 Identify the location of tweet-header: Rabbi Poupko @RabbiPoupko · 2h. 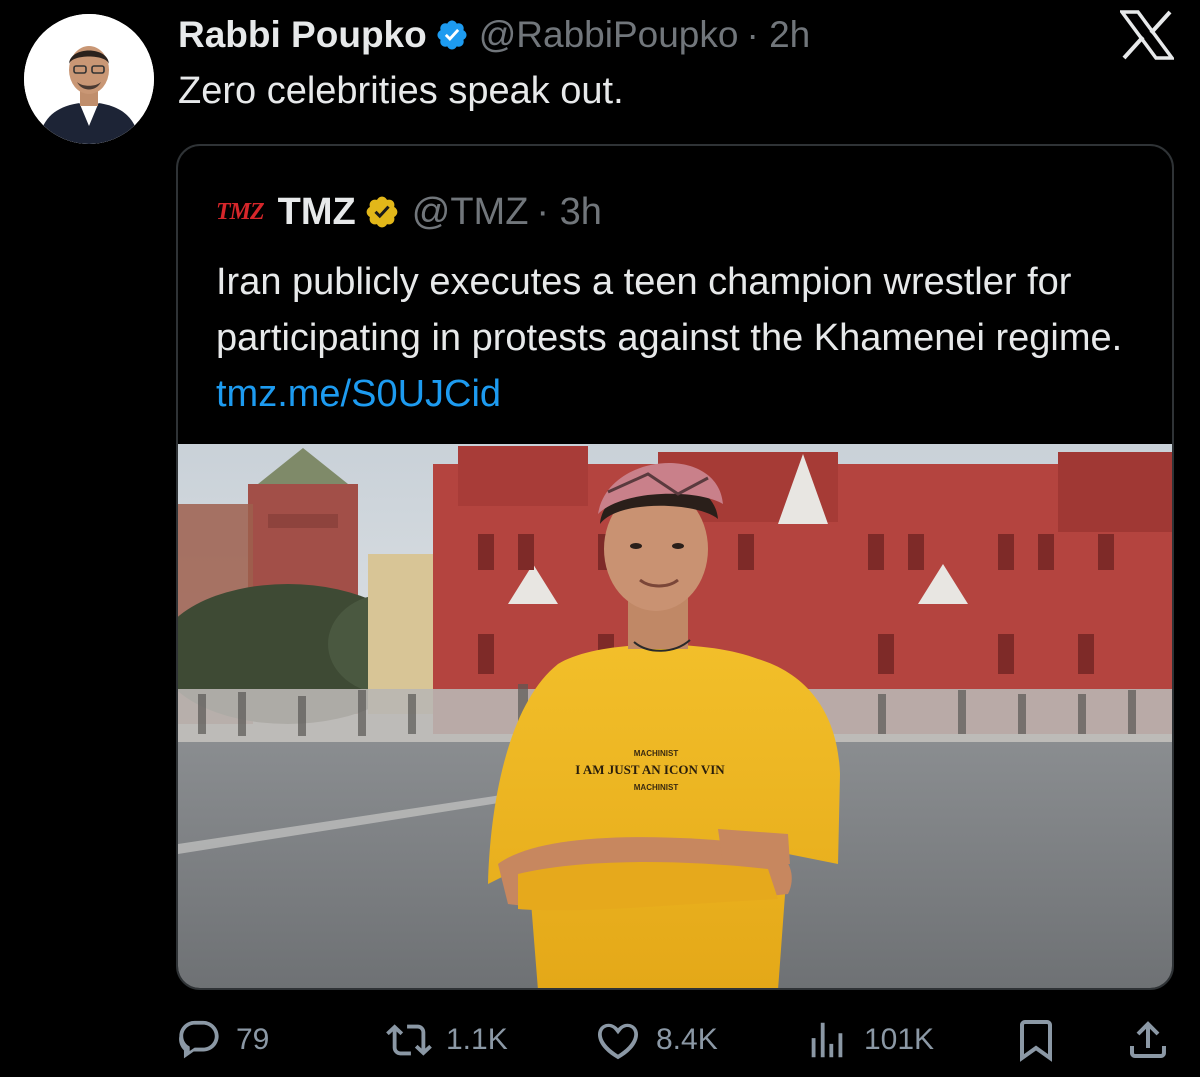
(494, 35).